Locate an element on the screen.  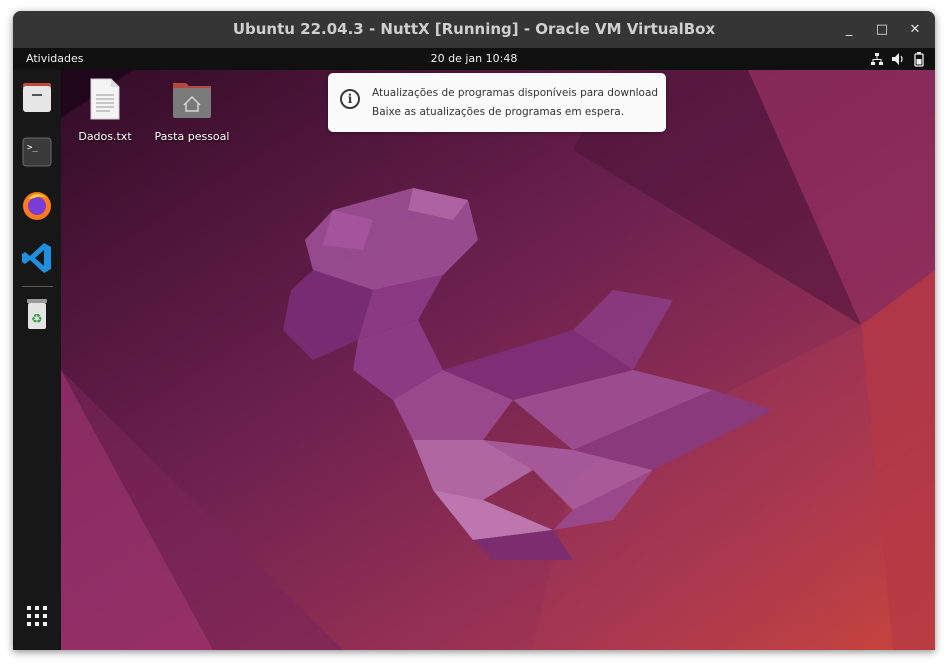
trash-icon: ♻ is located at coordinates (37, 314).